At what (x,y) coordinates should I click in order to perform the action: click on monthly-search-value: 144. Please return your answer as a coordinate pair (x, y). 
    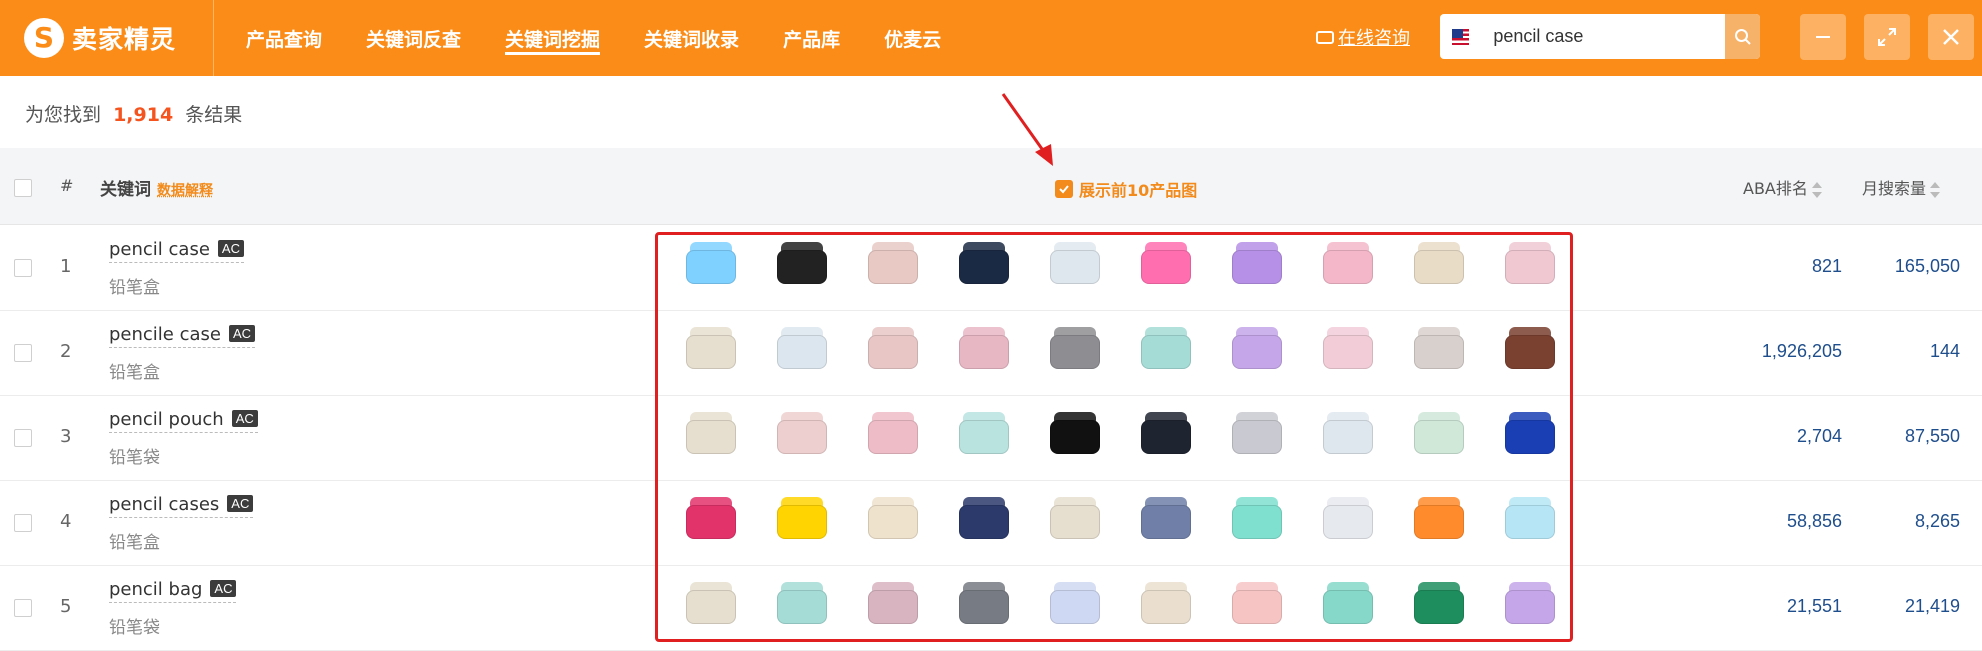
    Looking at the image, I should click on (1944, 351).